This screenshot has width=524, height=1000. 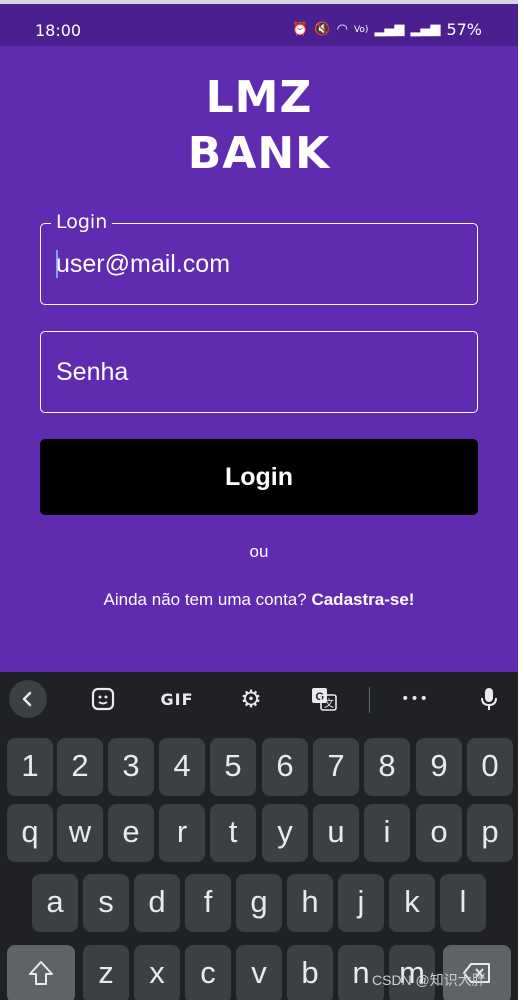 What do you see at coordinates (259, 551) in the screenshot?
I see `or-divider-text: ou` at bounding box center [259, 551].